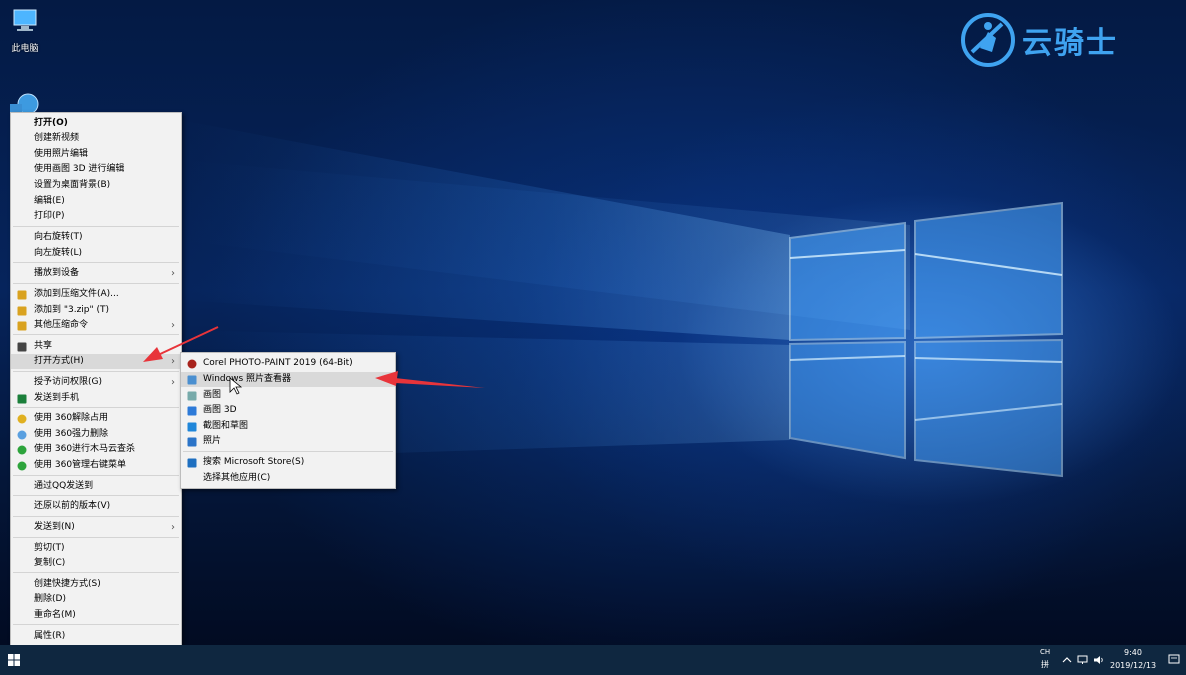  Describe the element at coordinates (61, 154) in the screenshot. I see `menu-item-label: 使用照片编辑` at that location.